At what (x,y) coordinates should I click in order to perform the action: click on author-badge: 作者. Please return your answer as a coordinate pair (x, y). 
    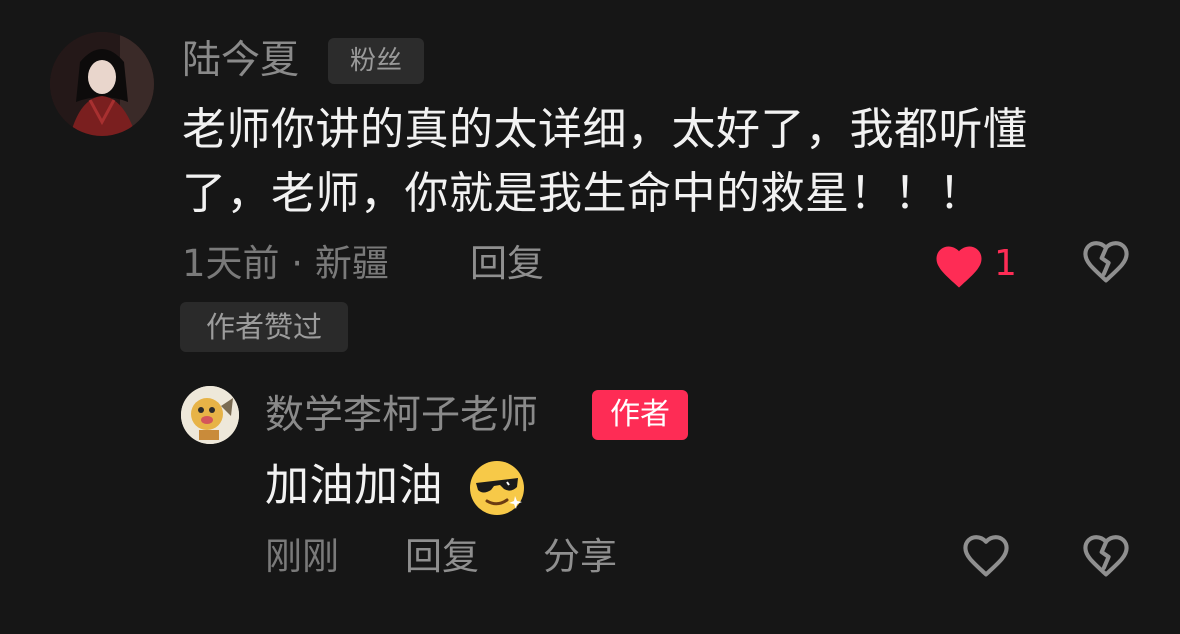
    Looking at the image, I should click on (640, 415).